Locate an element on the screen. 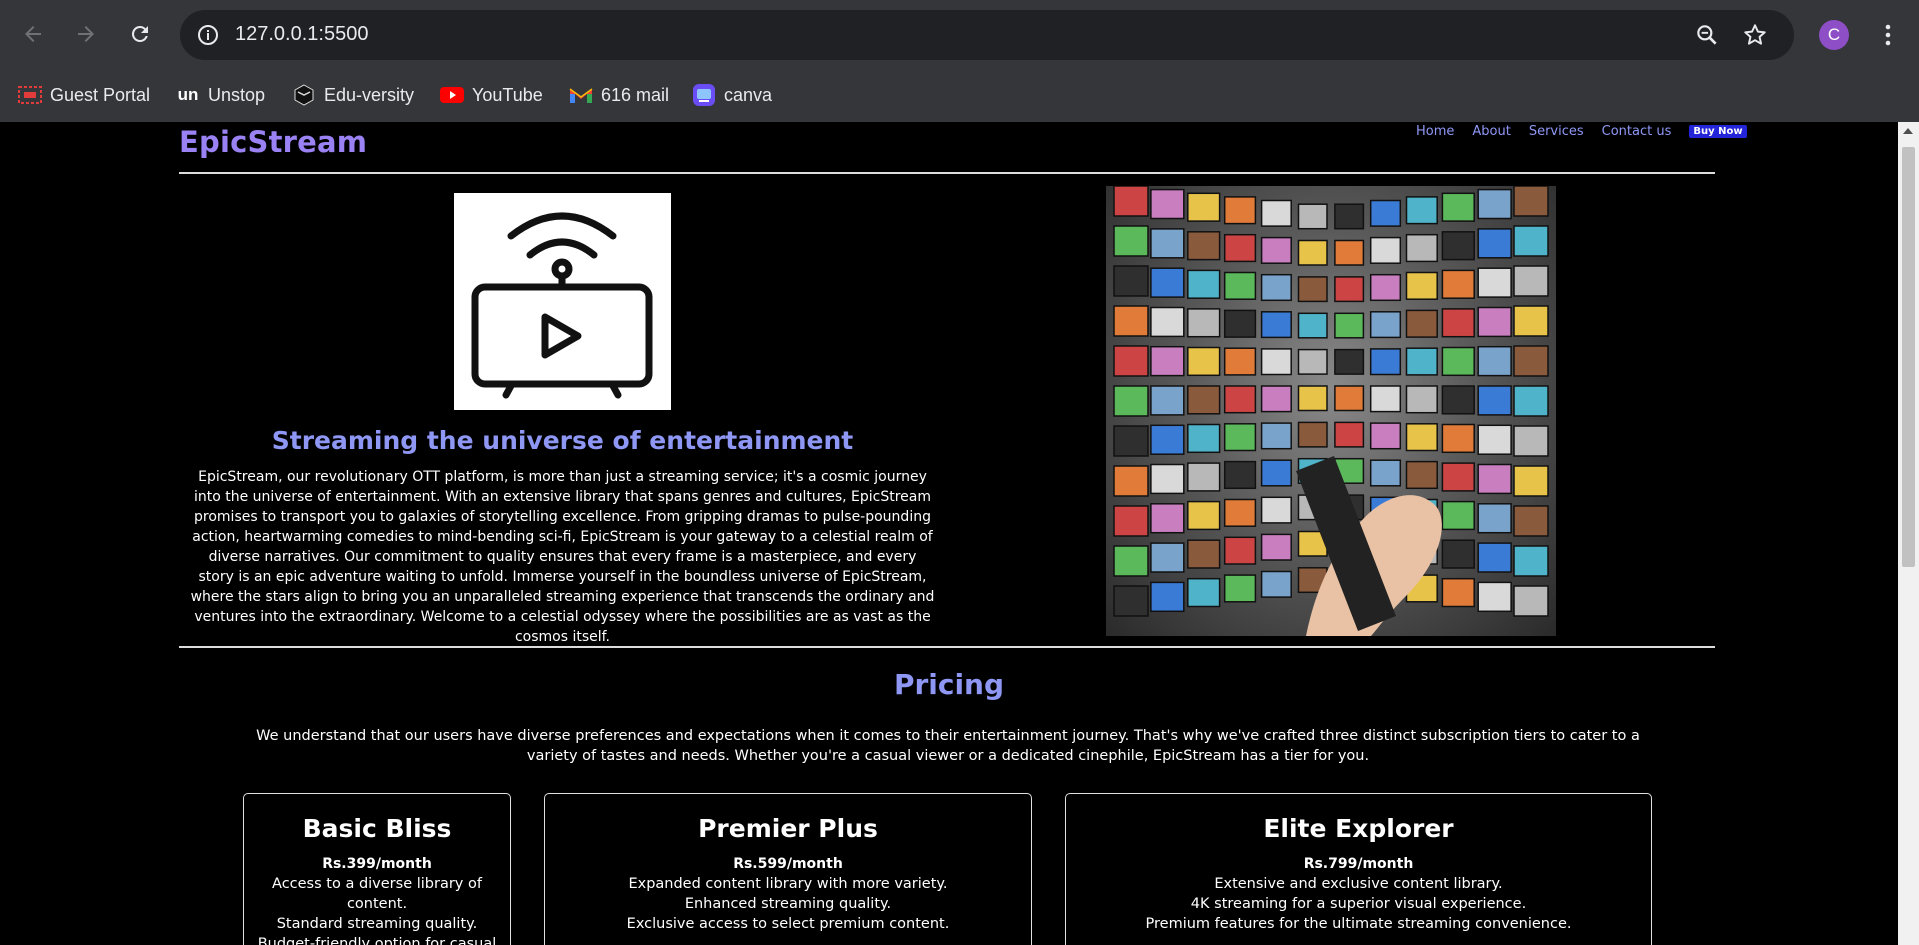 The height and width of the screenshot is (945, 1919). scroll-up-arrow-icon is located at coordinates (1908, 131).